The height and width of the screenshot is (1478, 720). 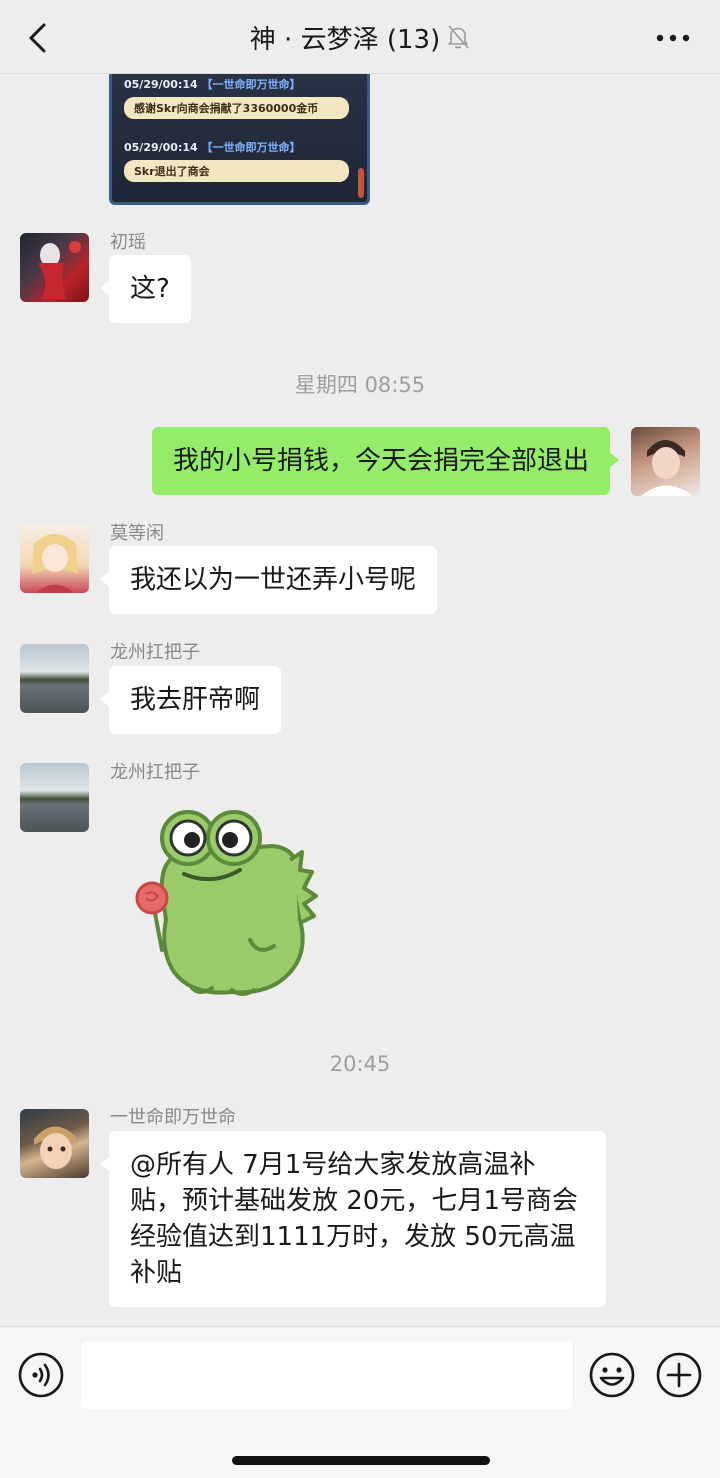 What do you see at coordinates (137, 533) in the screenshot?
I see `sender-name: 莫等闲` at bounding box center [137, 533].